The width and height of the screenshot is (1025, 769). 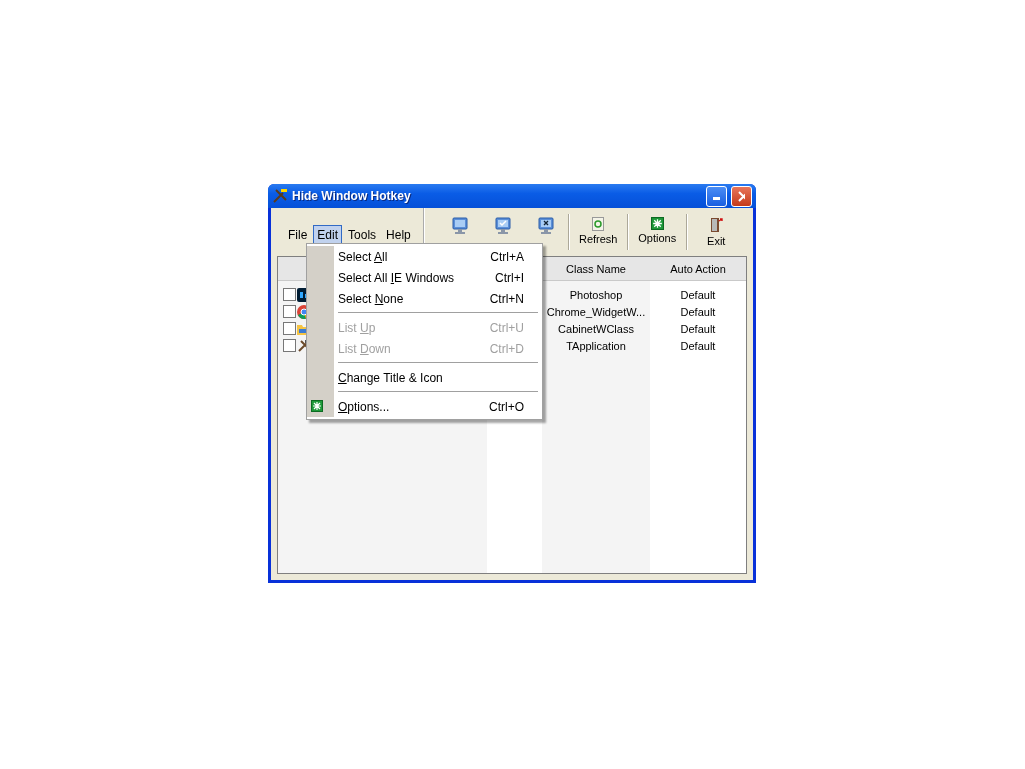 What do you see at coordinates (438, 406) in the screenshot?
I see `menu-item: Options... Ctrl+O` at bounding box center [438, 406].